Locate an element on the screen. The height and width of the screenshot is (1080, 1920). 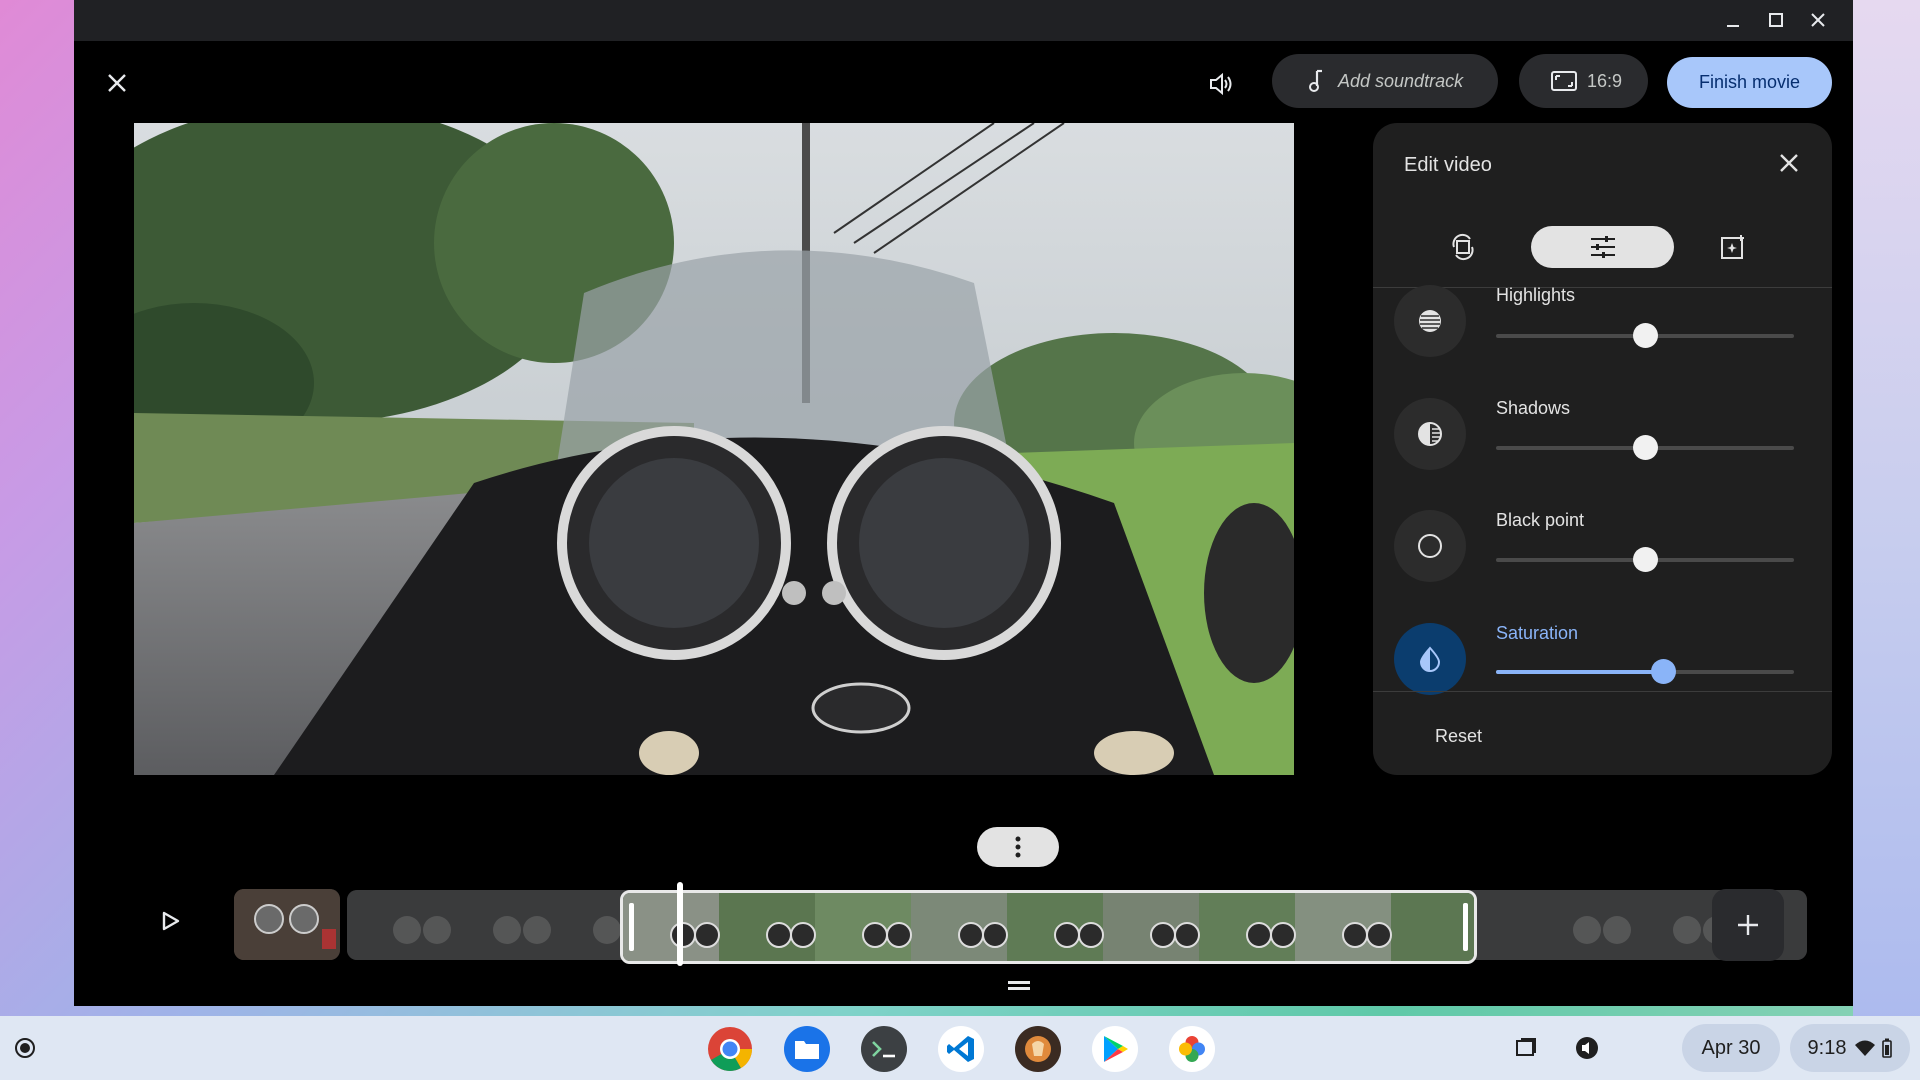
saturation-icon-button is located at coordinates (1430, 659).